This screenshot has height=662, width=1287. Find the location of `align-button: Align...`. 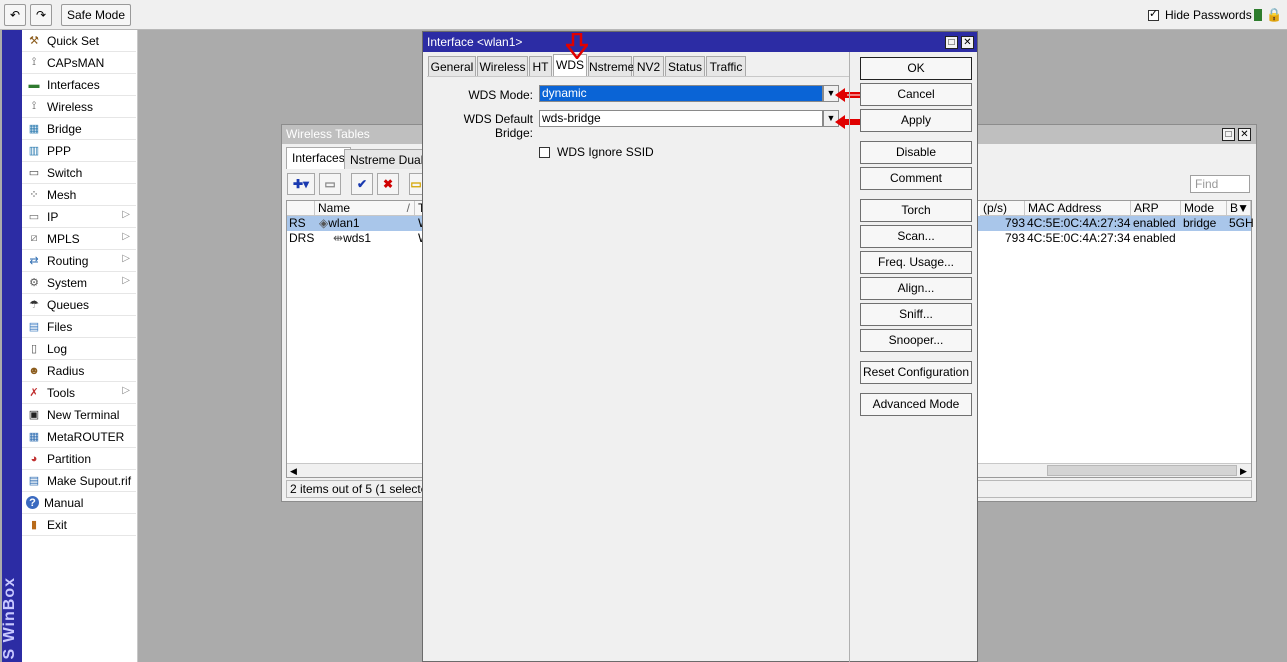

align-button: Align... is located at coordinates (916, 288).